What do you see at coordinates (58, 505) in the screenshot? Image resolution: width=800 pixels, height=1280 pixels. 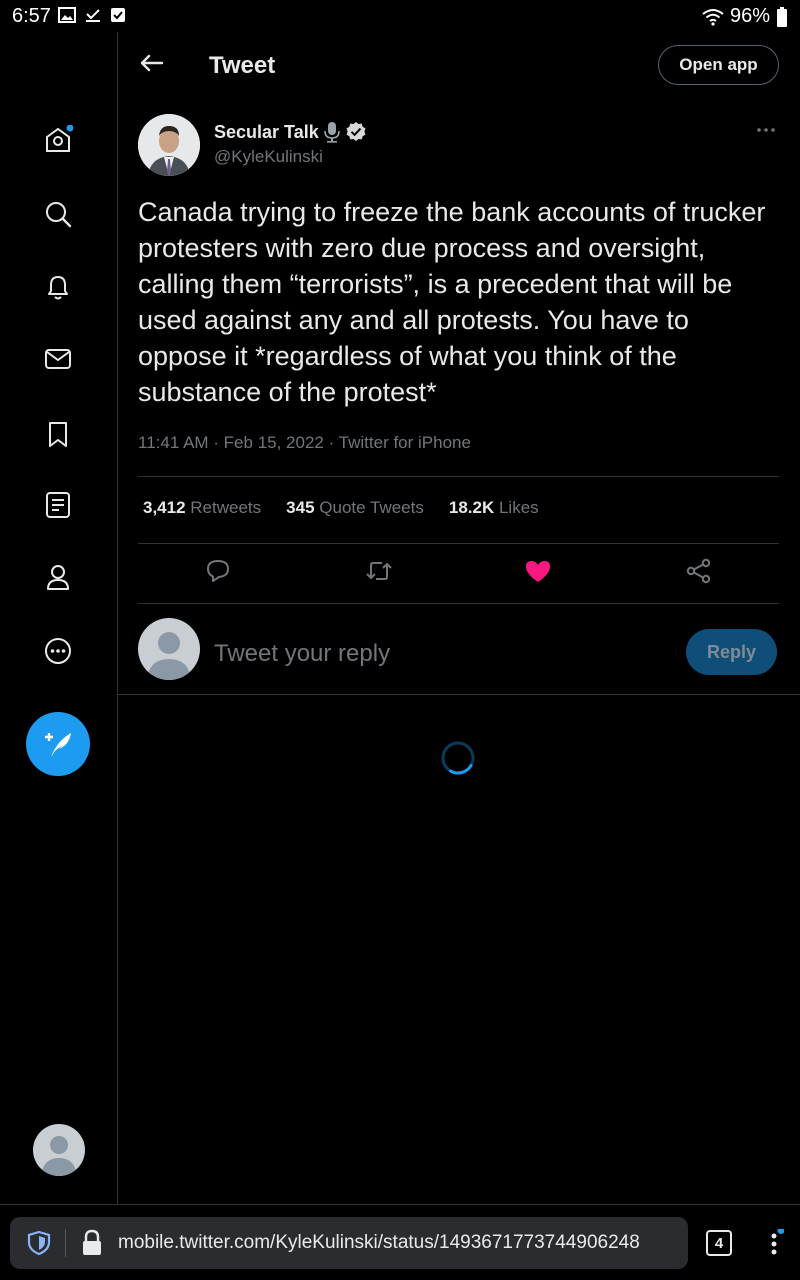 I see `lists-icon` at bounding box center [58, 505].